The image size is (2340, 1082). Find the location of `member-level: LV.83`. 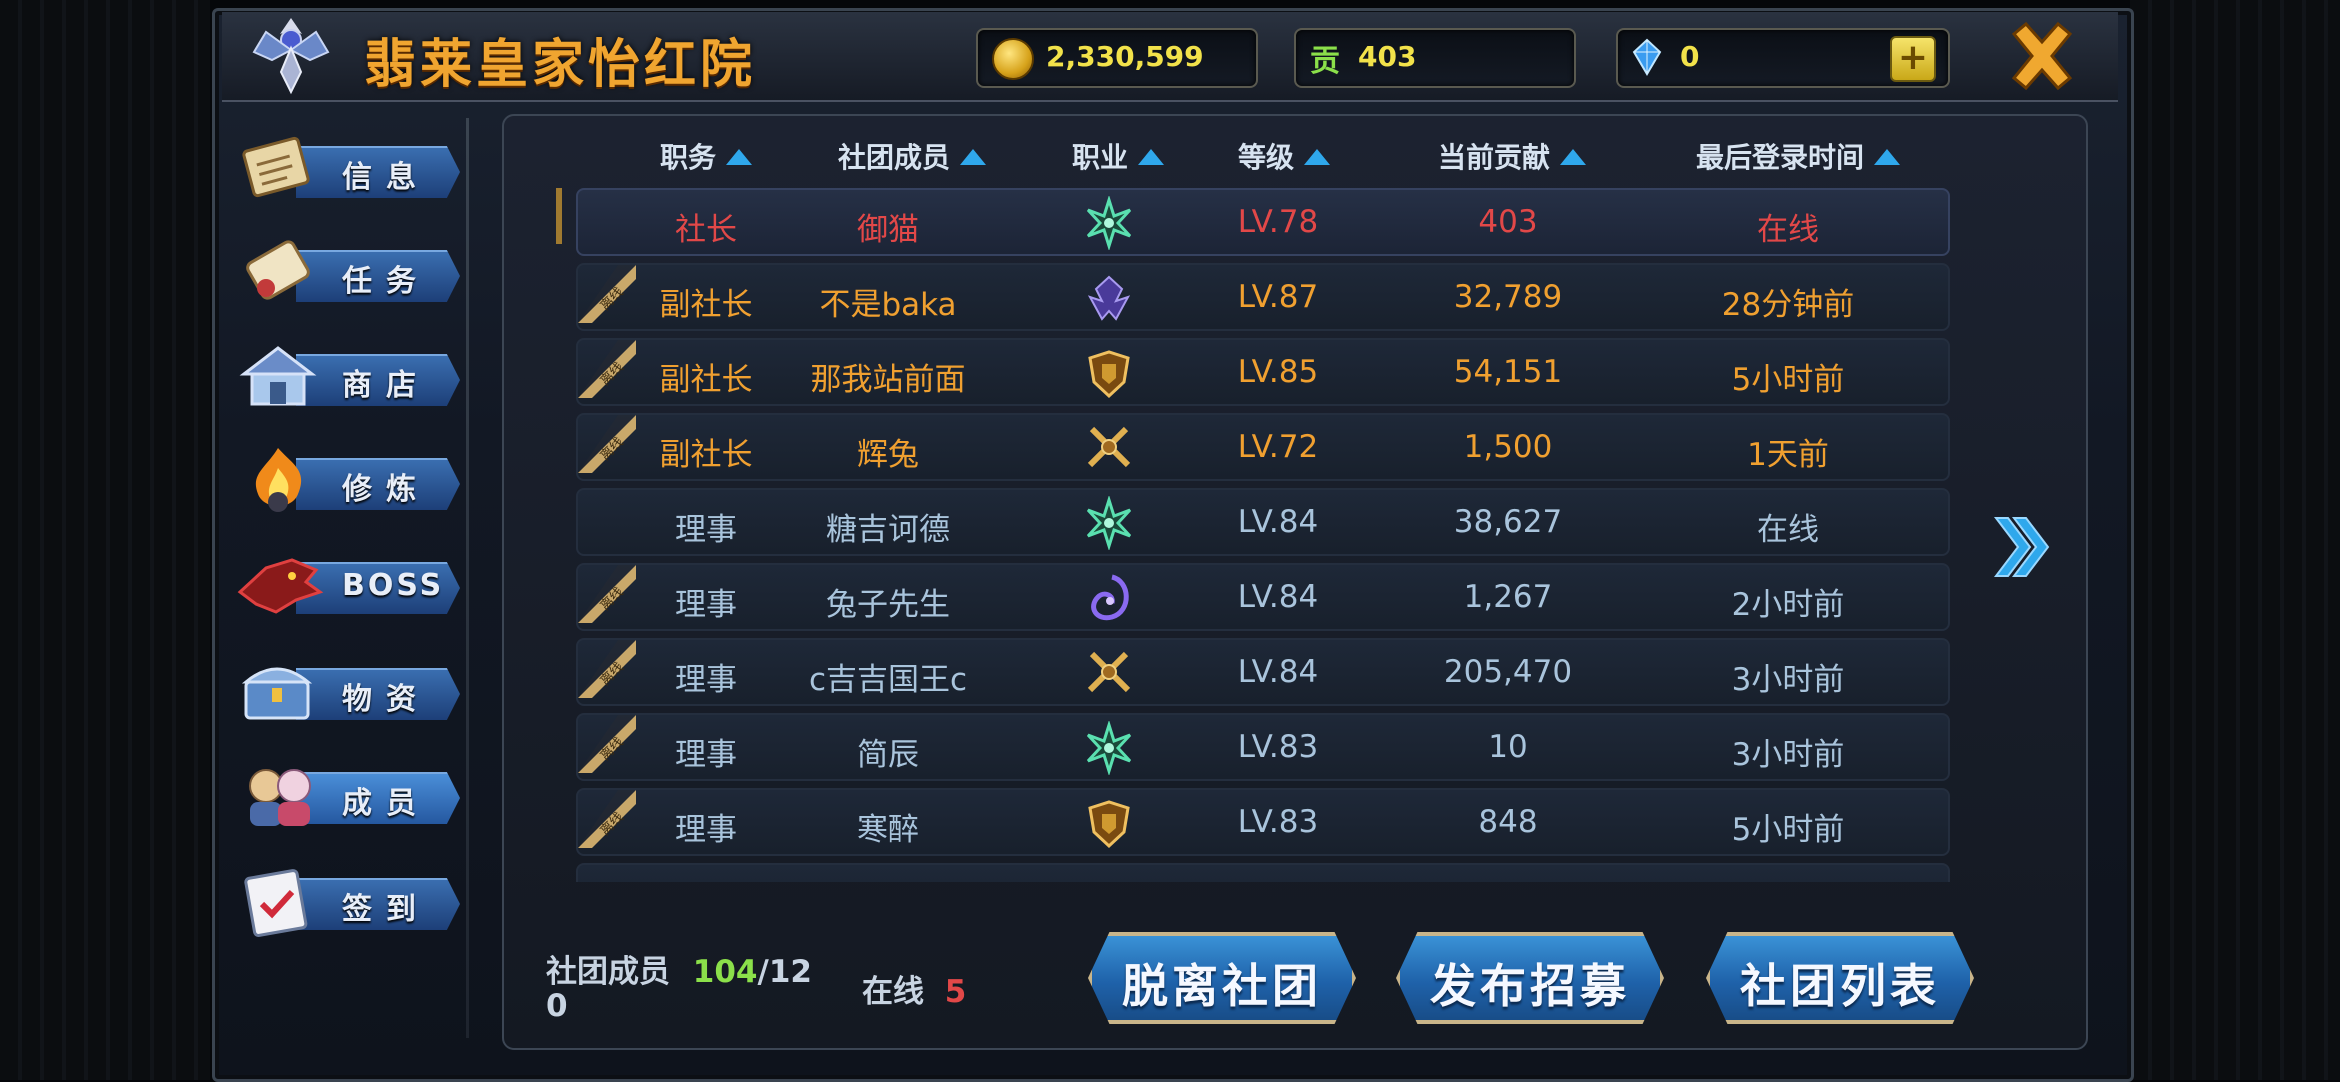

member-level: LV.83 is located at coordinates (1278, 747).